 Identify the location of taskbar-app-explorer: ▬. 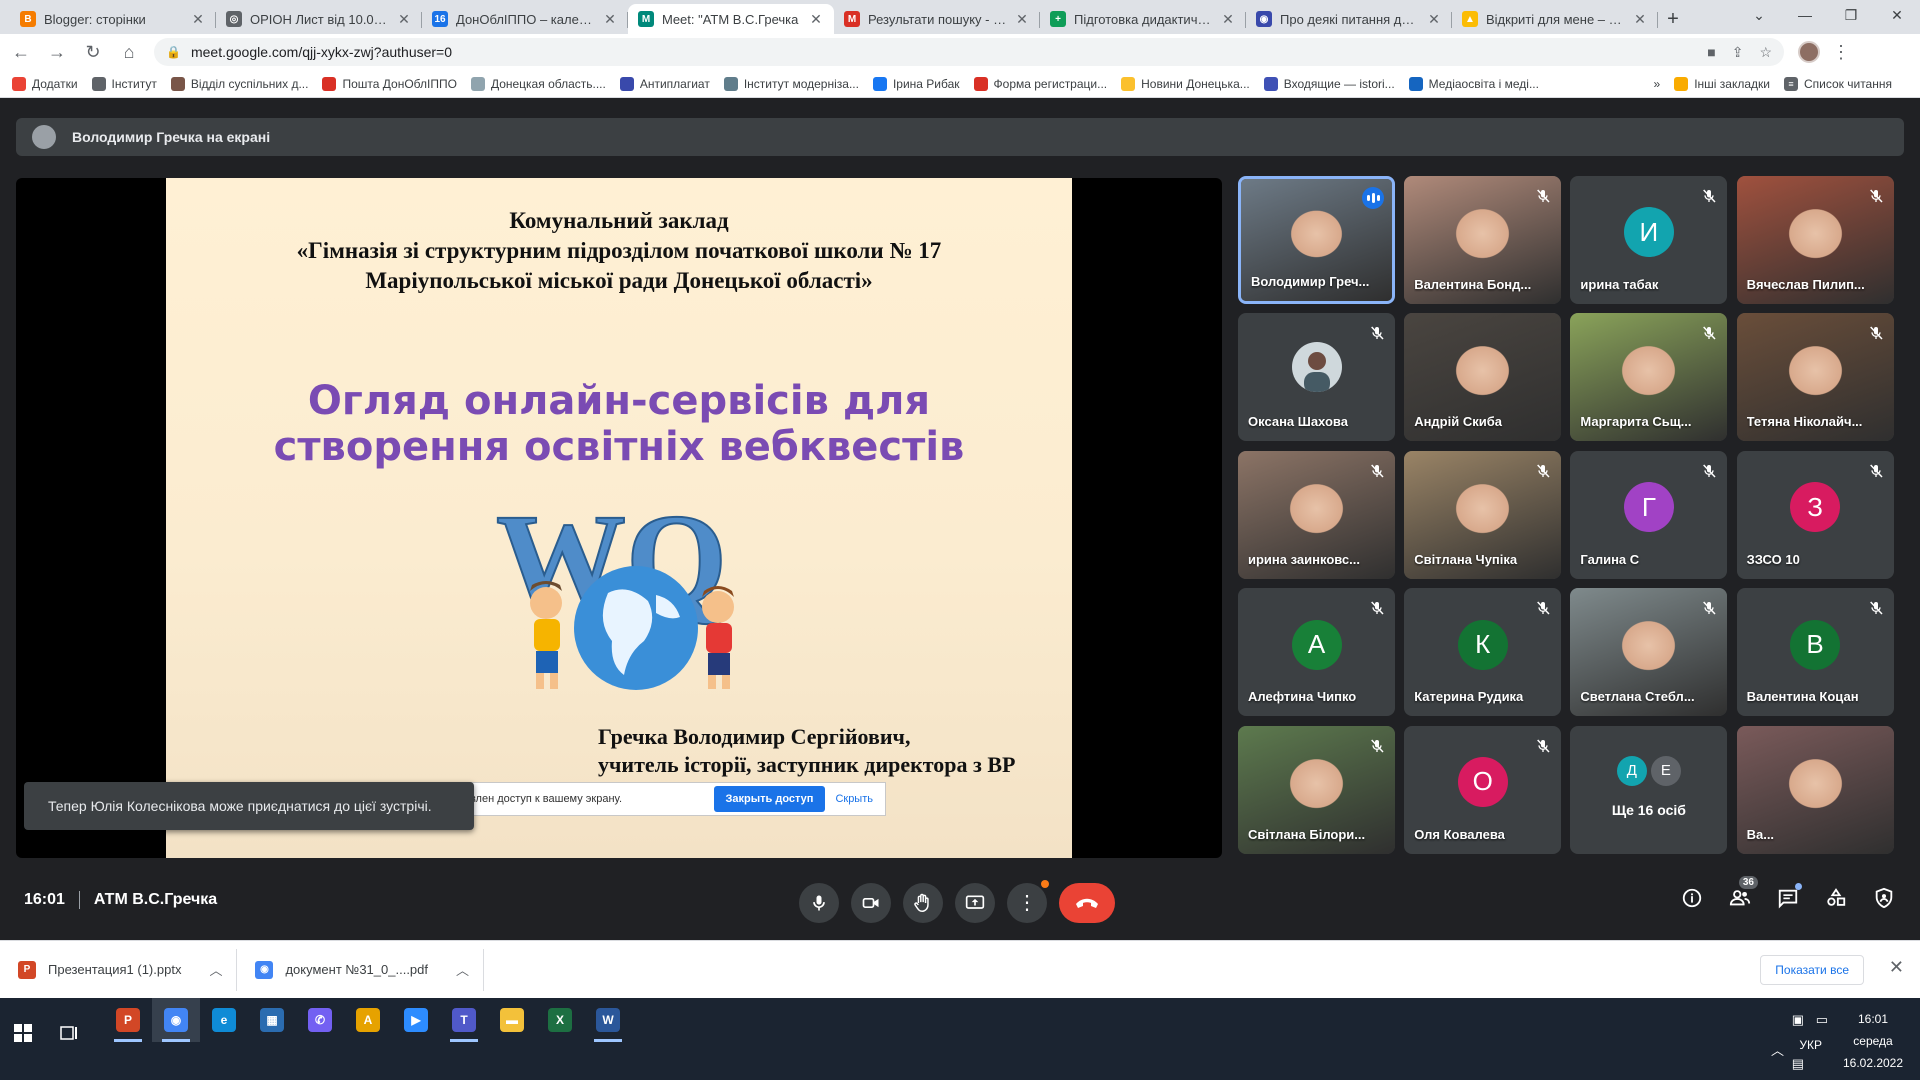
(512, 1020).